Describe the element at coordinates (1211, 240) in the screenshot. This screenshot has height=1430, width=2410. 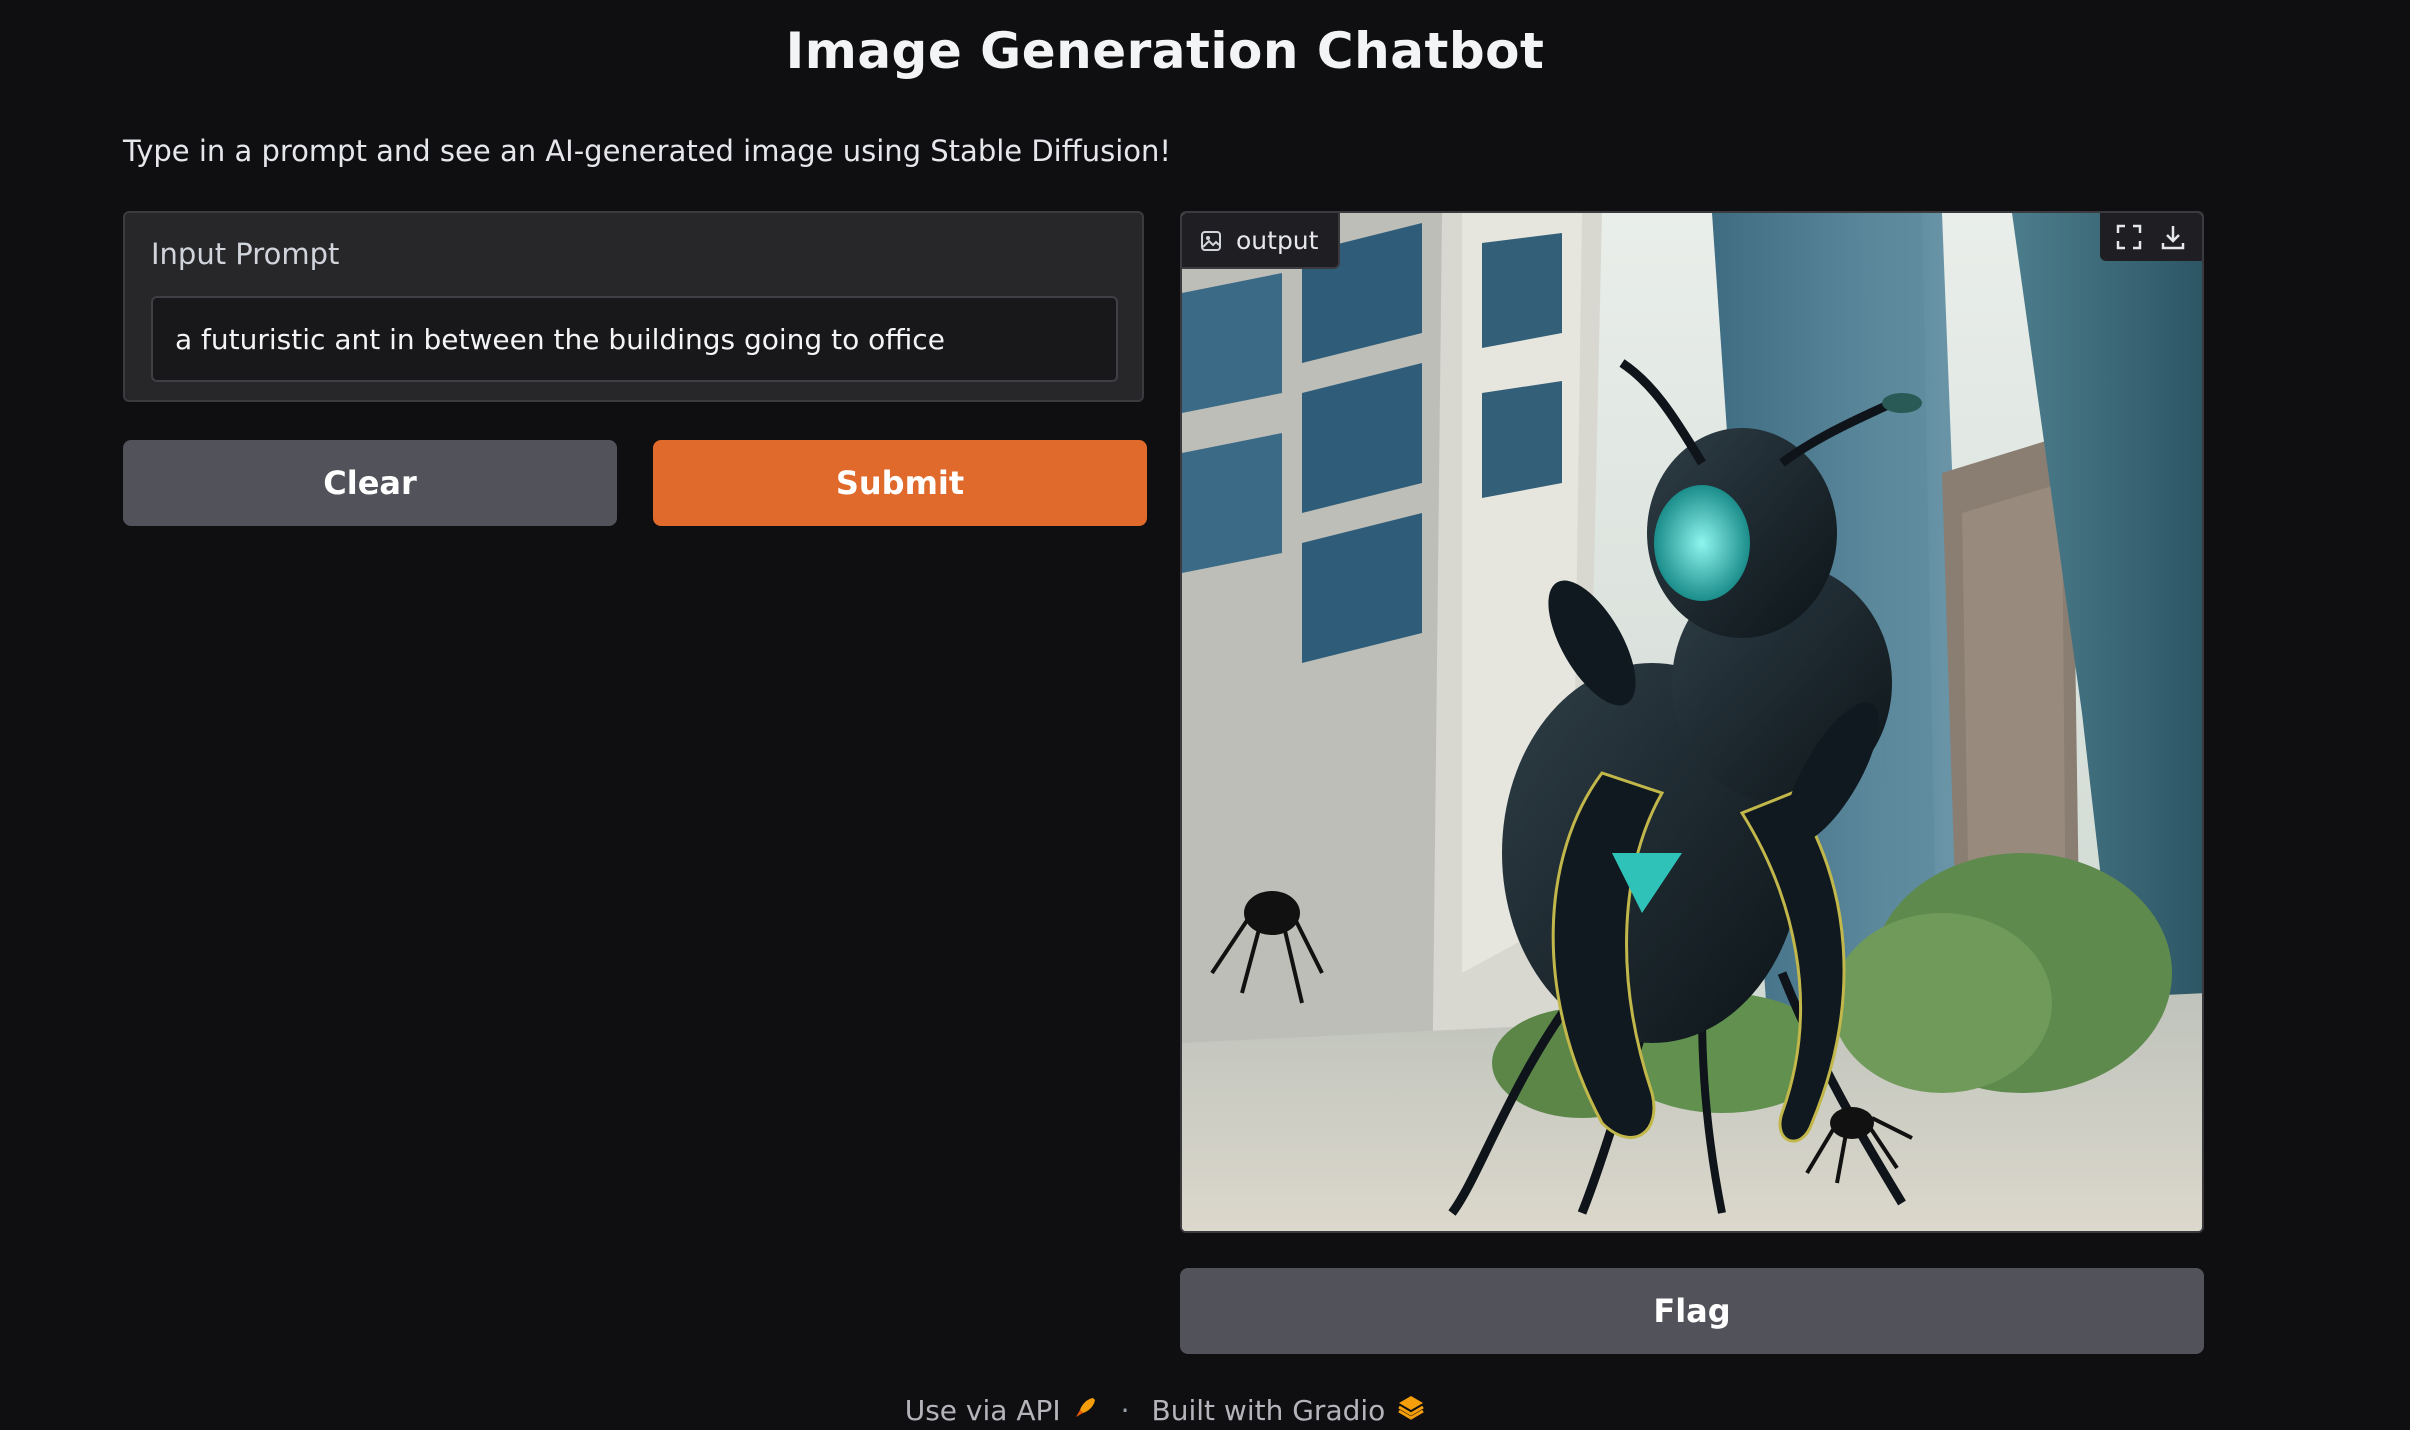
I see `image-icon` at that location.